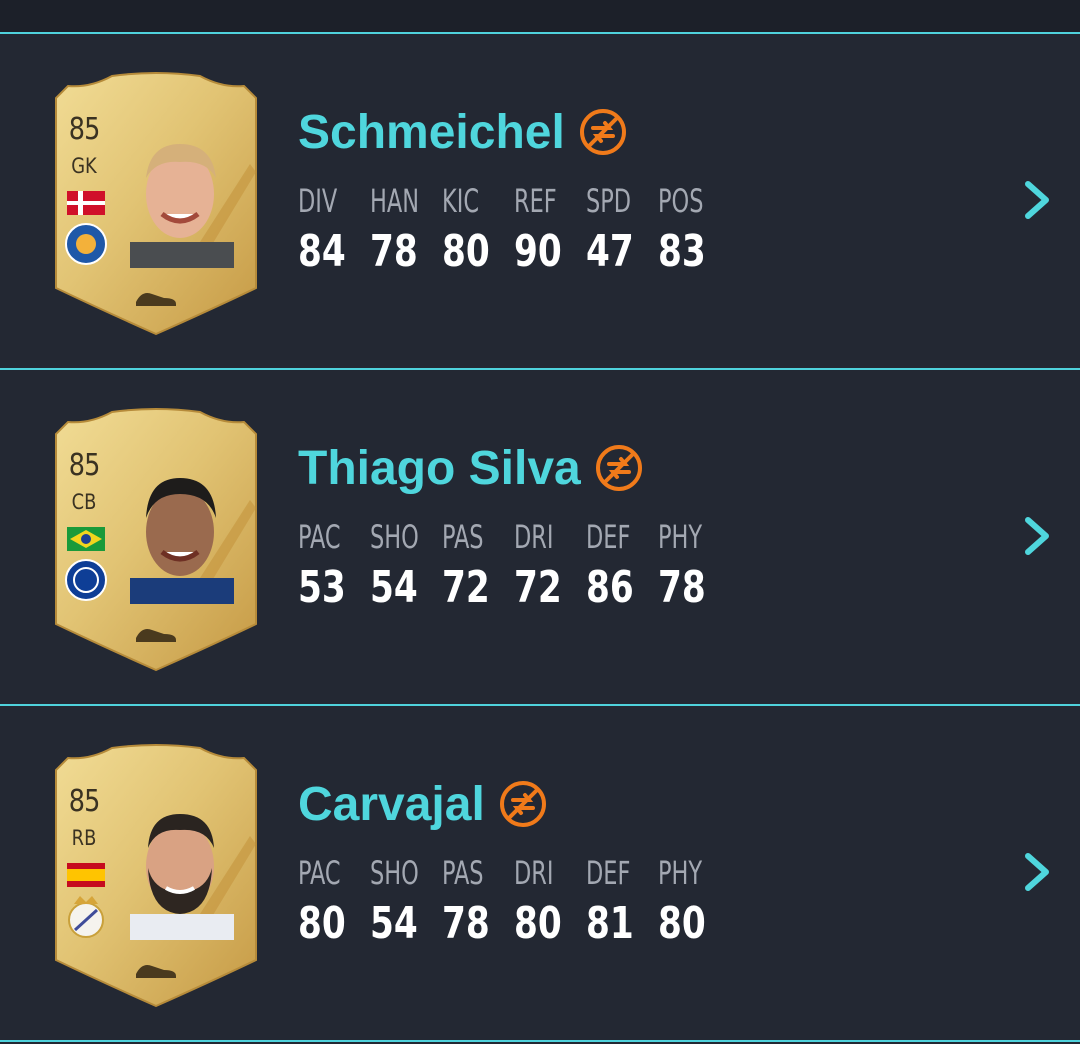  I want to click on stat-label: POS, so click(681, 201).